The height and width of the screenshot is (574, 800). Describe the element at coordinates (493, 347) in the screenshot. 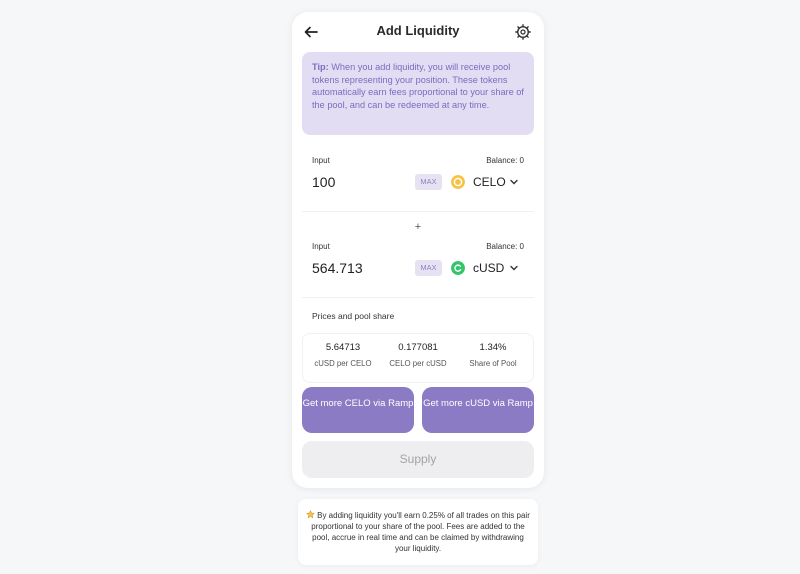

I see `price-value: 1.34%` at that location.